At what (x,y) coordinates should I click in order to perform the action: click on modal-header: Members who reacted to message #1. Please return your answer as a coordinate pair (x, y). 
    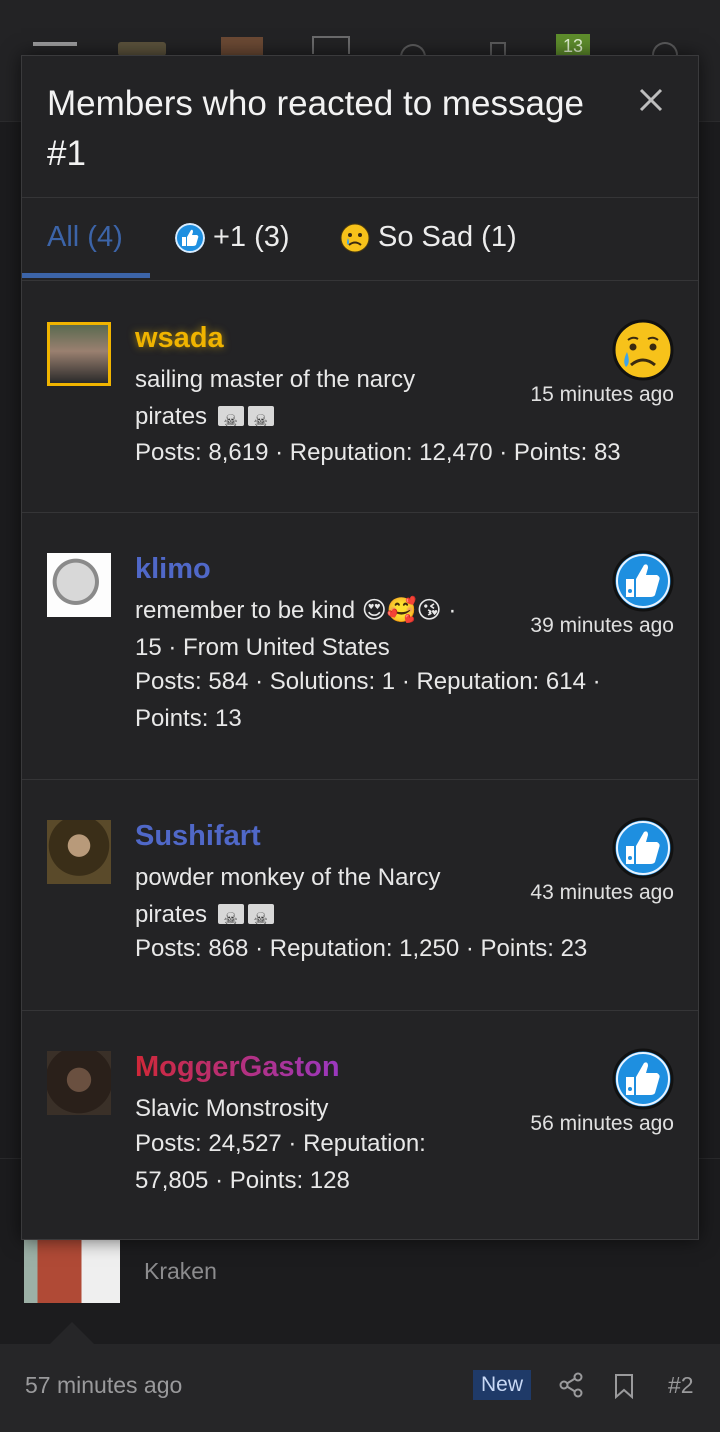
    Looking at the image, I should click on (360, 127).